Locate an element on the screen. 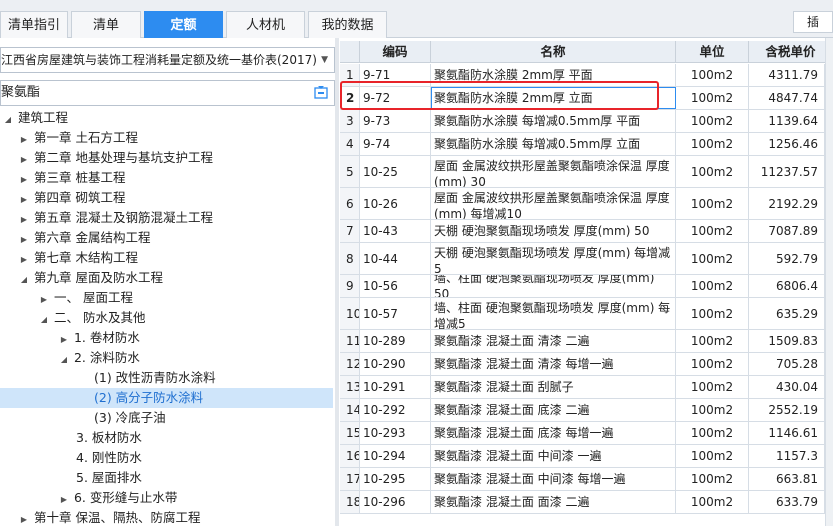 The width and height of the screenshot is (833, 526). cell-code: 10-293 is located at coordinates (395, 433).